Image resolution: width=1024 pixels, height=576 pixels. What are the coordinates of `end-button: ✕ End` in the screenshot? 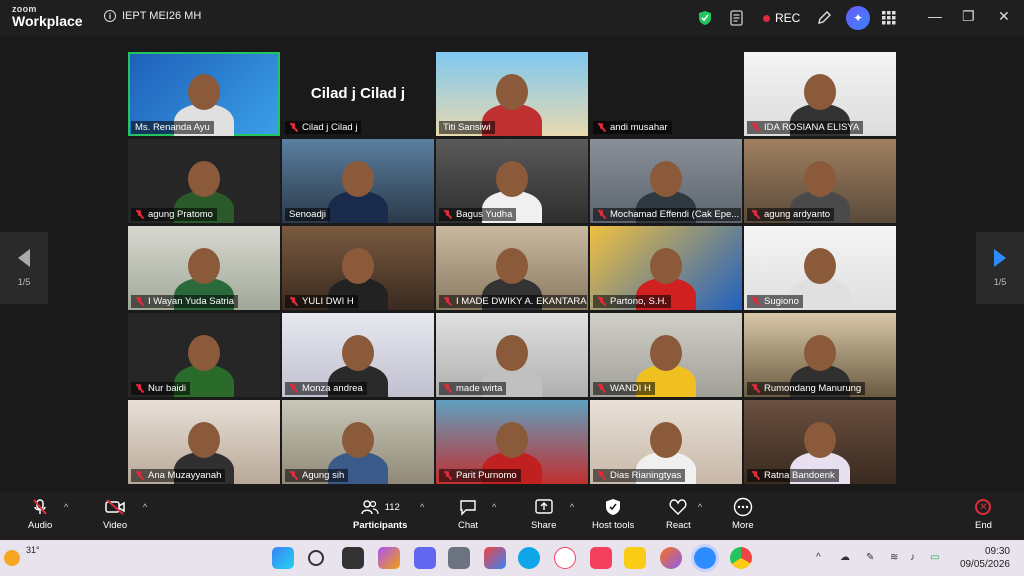 It's located at (983, 514).